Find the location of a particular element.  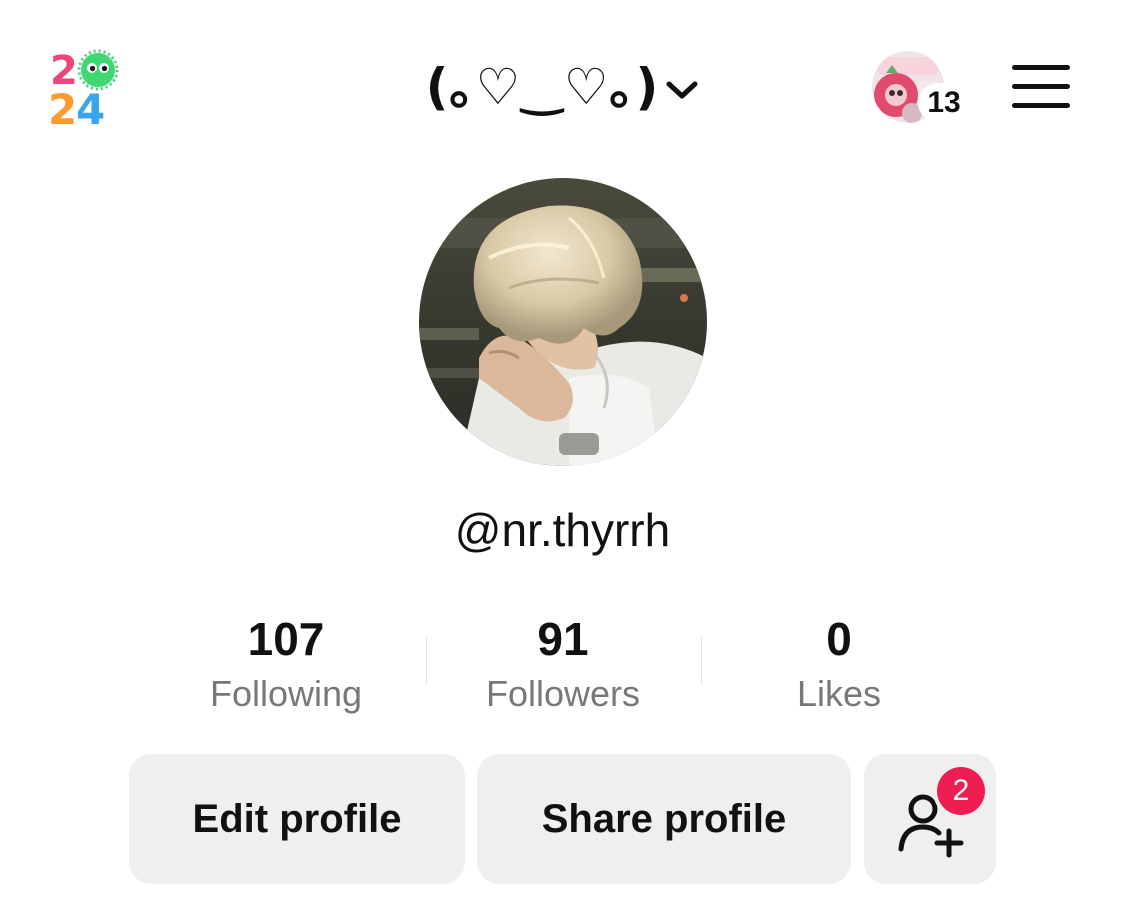

menu-button is located at coordinates (1041, 87).